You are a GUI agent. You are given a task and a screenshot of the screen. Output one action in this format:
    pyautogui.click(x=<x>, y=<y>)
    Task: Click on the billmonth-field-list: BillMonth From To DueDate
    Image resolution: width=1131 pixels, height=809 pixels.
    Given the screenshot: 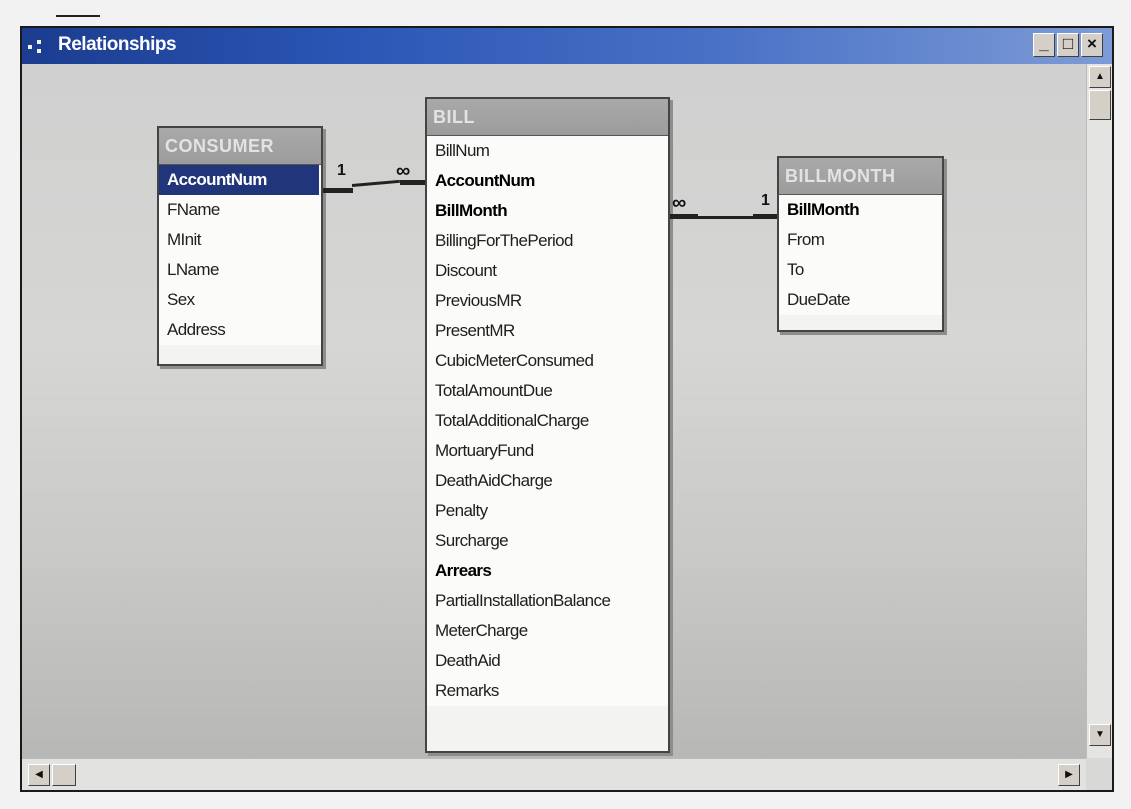 What is the action you would take?
    pyautogui.click(x=860, y=255)
    